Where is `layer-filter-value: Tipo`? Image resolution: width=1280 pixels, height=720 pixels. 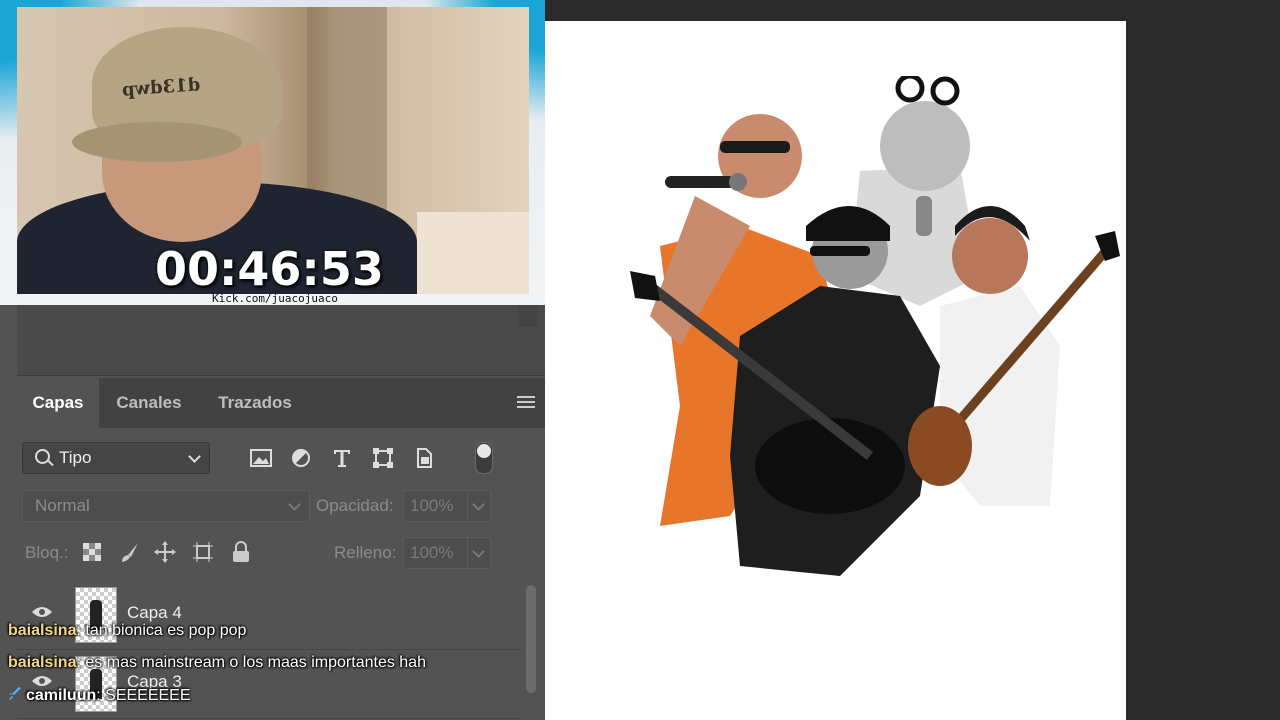
layer-filter-value: Tipo is located at coordinates (75, 457).